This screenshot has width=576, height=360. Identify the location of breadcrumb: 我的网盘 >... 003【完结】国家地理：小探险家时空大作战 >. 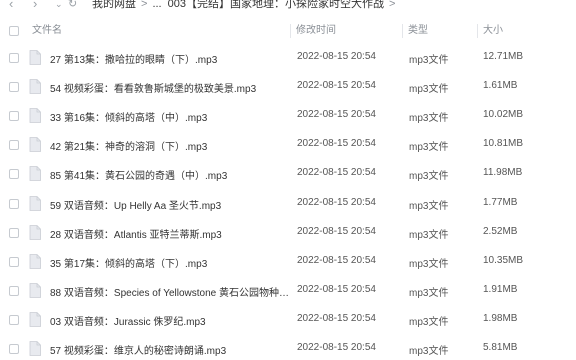
(246, 5).